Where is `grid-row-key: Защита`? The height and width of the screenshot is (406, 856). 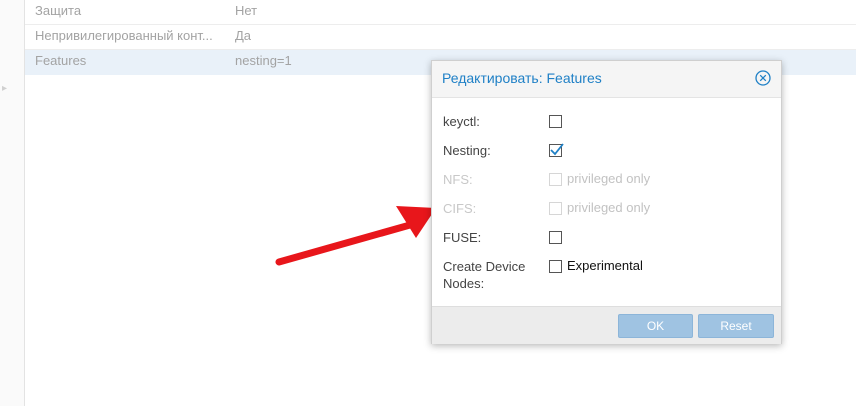
grid-row-key: Защита is located at coordinates (58, 10).